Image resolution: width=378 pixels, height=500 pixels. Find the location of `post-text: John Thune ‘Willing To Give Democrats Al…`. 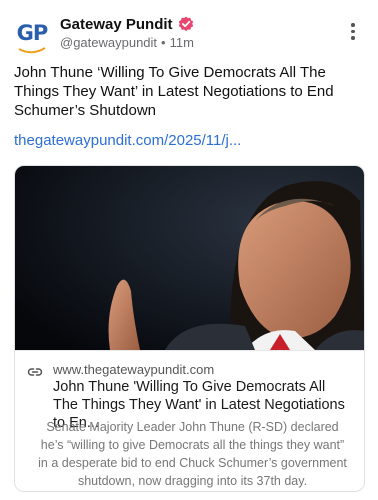

post-text: John Thune ‘Willing To Give Democrats Al… is located at coordinates (174, 91).